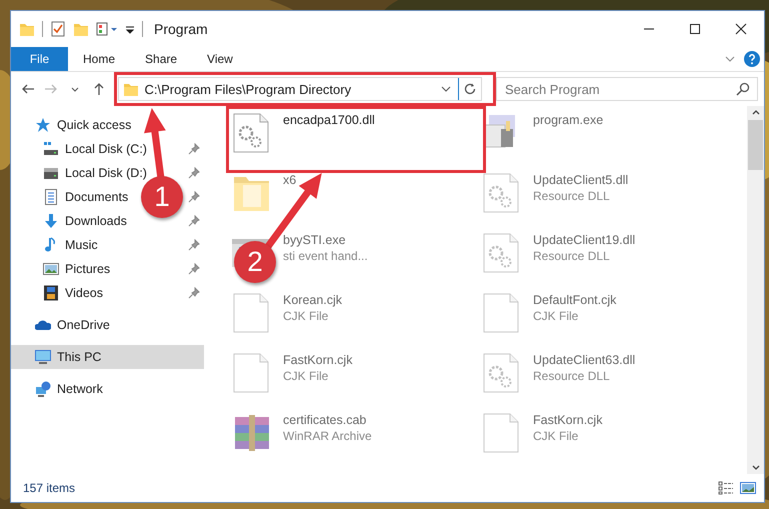 The width and height of the screenshot is (769, 509). Describe the element at coordinates (81, 245) in the screenshot. I see `sidebar-item: Music` at that location.